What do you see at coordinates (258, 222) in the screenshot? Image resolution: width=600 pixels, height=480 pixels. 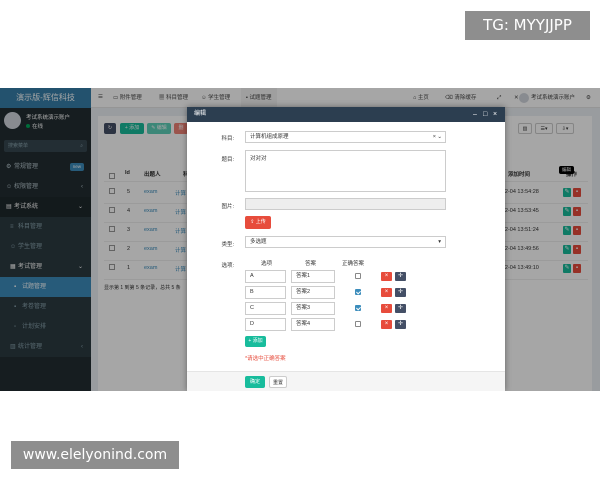 I see `upload-button: ⇪ 上传` at bounding box center [258, 222].